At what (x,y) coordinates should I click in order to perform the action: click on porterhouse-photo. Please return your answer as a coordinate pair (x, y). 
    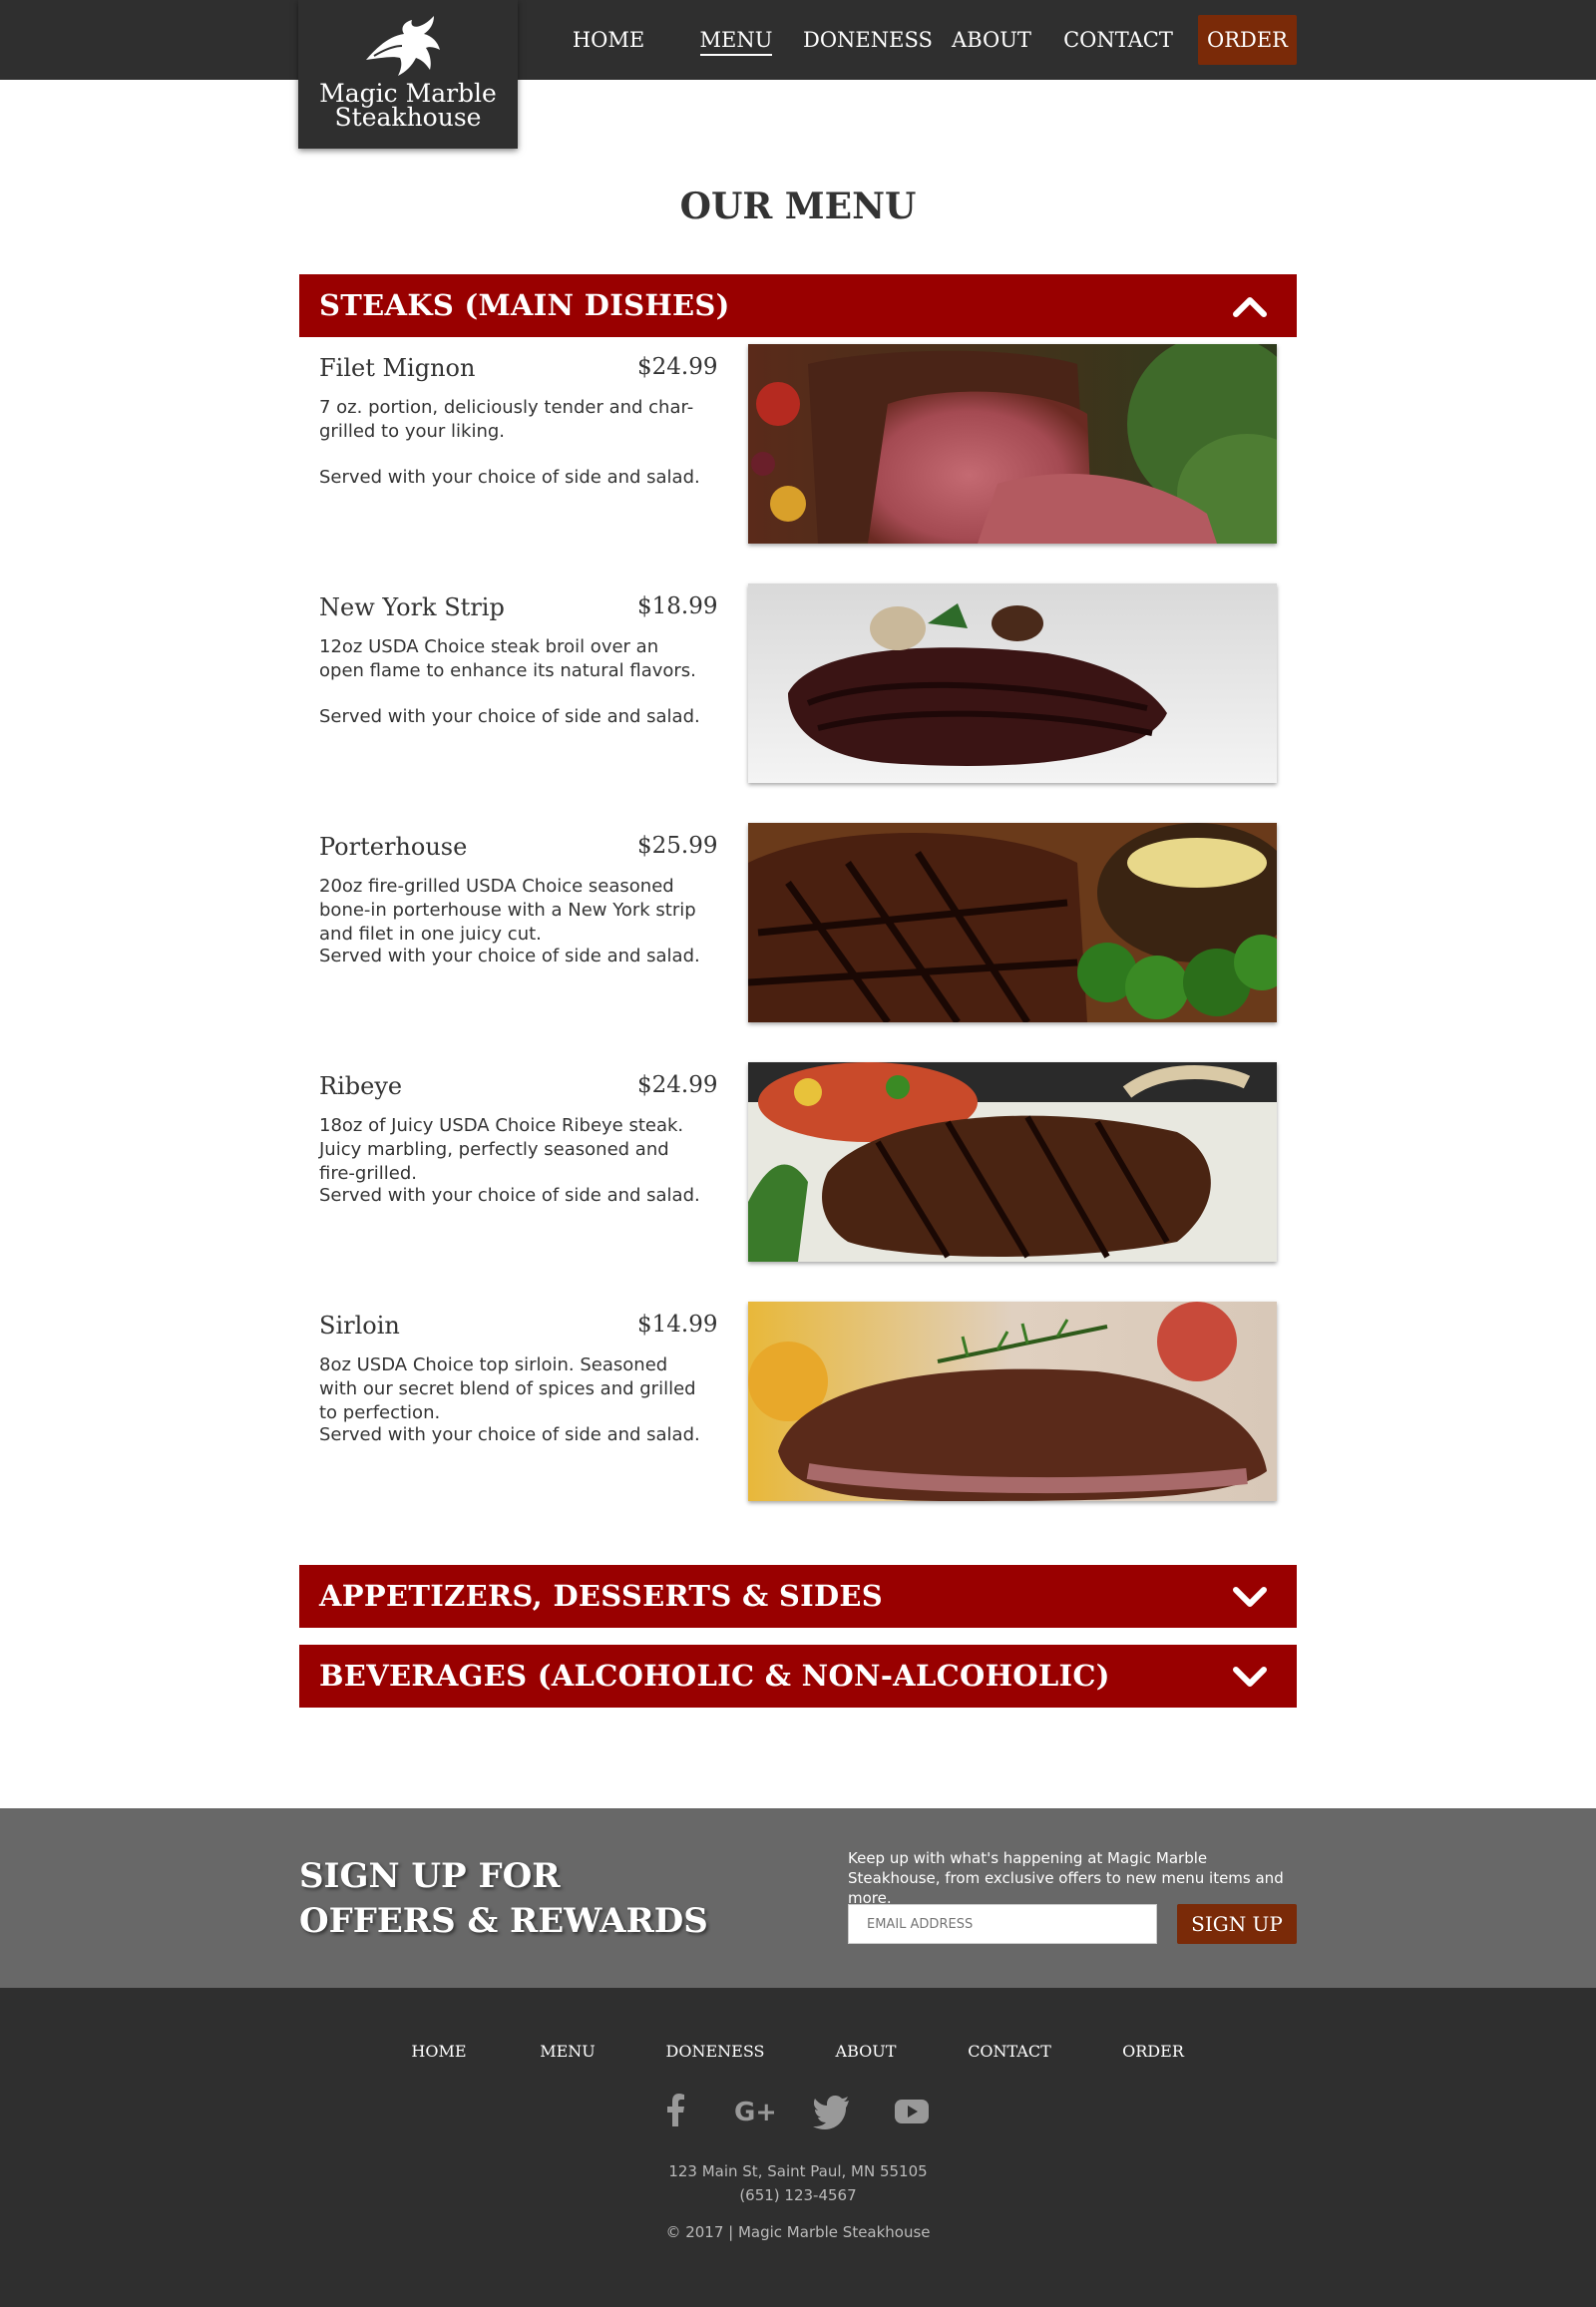
    Looking at the image, I should click on (1012, 922).